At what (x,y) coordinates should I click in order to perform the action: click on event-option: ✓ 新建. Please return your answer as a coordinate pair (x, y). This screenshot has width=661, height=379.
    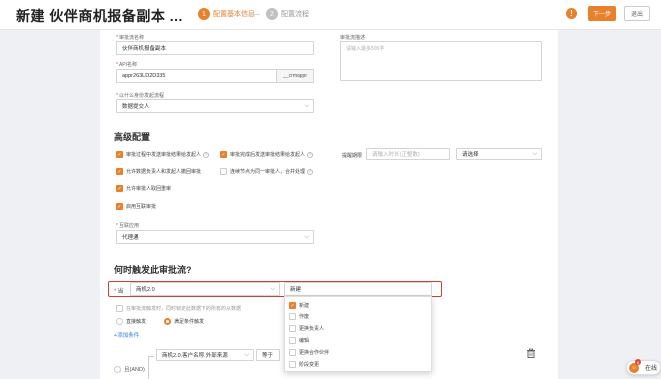
    Looking at the image, I should click on (299, 305).